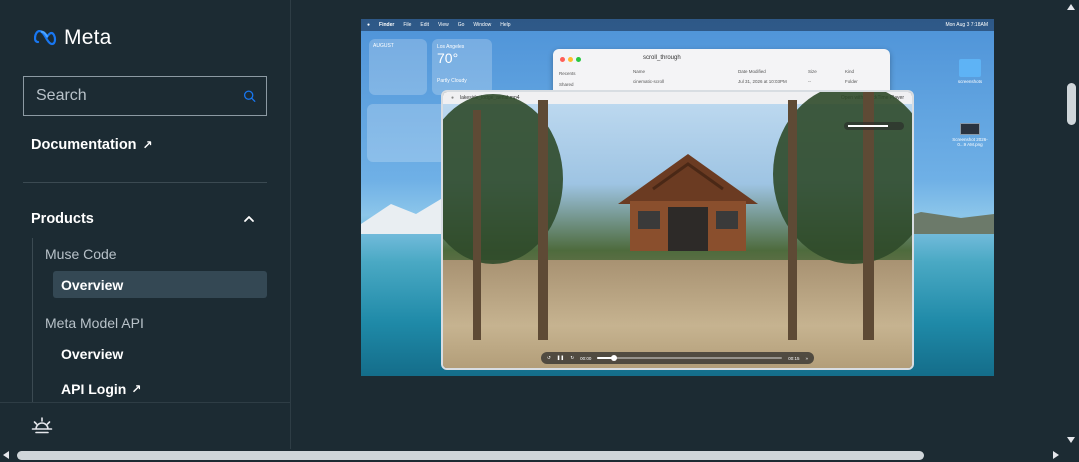 The image size is (1079, 462). What do you see at coordinates (452, 81) in the screenshot?
I see `weather-condition: Partly Cloudy` at bounding box center [452, 81].